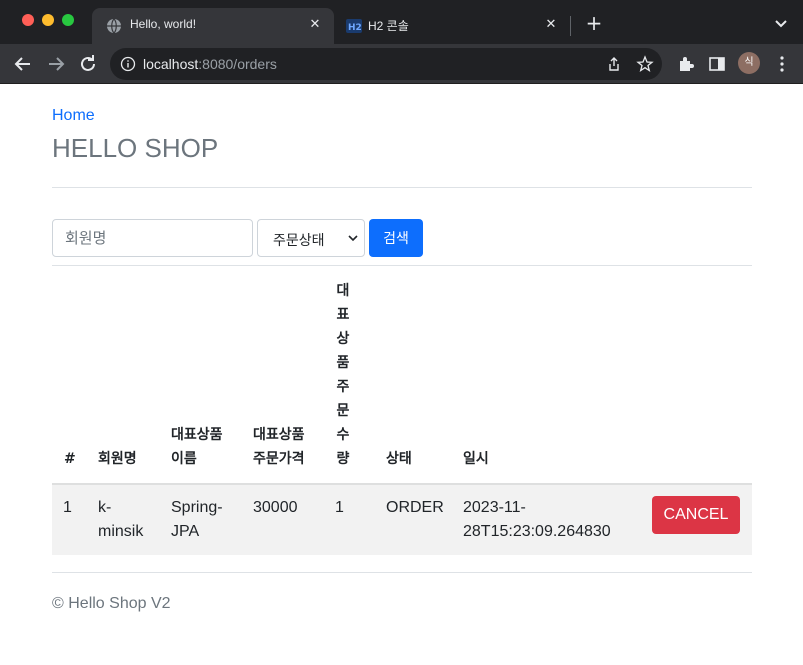  What do you see at coordinates (594, 23) in the screenshot?
I see `new-tab-button: +` at bounding box center [594, 23].